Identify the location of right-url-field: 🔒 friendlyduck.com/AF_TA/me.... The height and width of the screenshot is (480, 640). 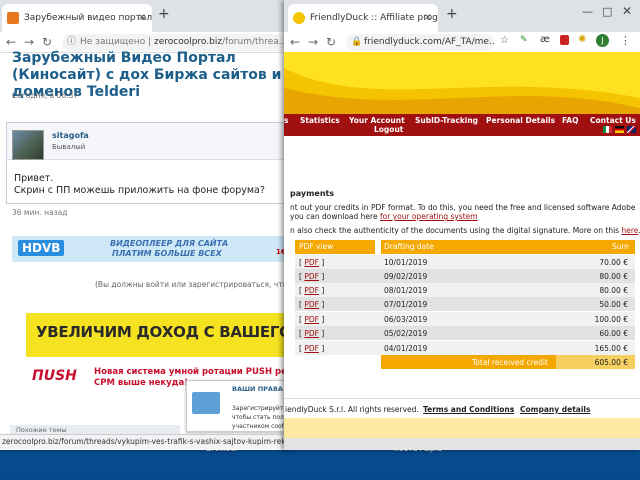
(420, 42).